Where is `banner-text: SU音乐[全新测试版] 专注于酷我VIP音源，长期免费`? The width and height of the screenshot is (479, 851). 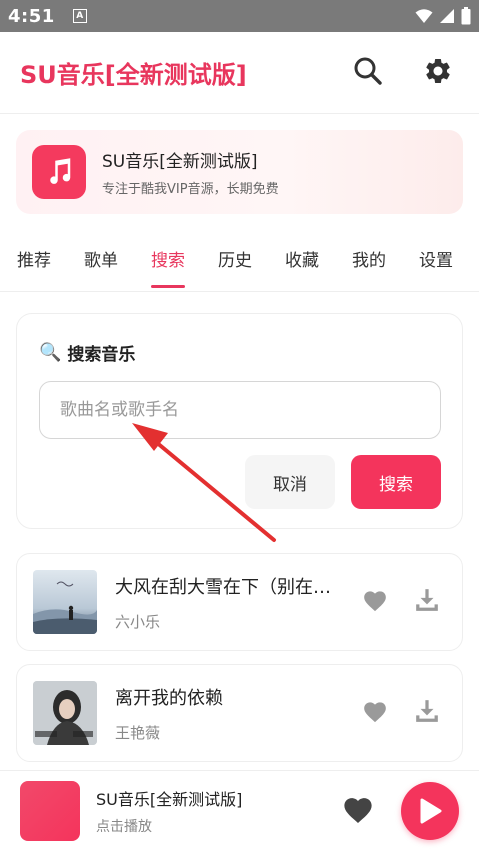 banner-text: SU音乐[全新测试版] 专注于酷我VIP音源，长期免费 is located at coordinates (190, 172).